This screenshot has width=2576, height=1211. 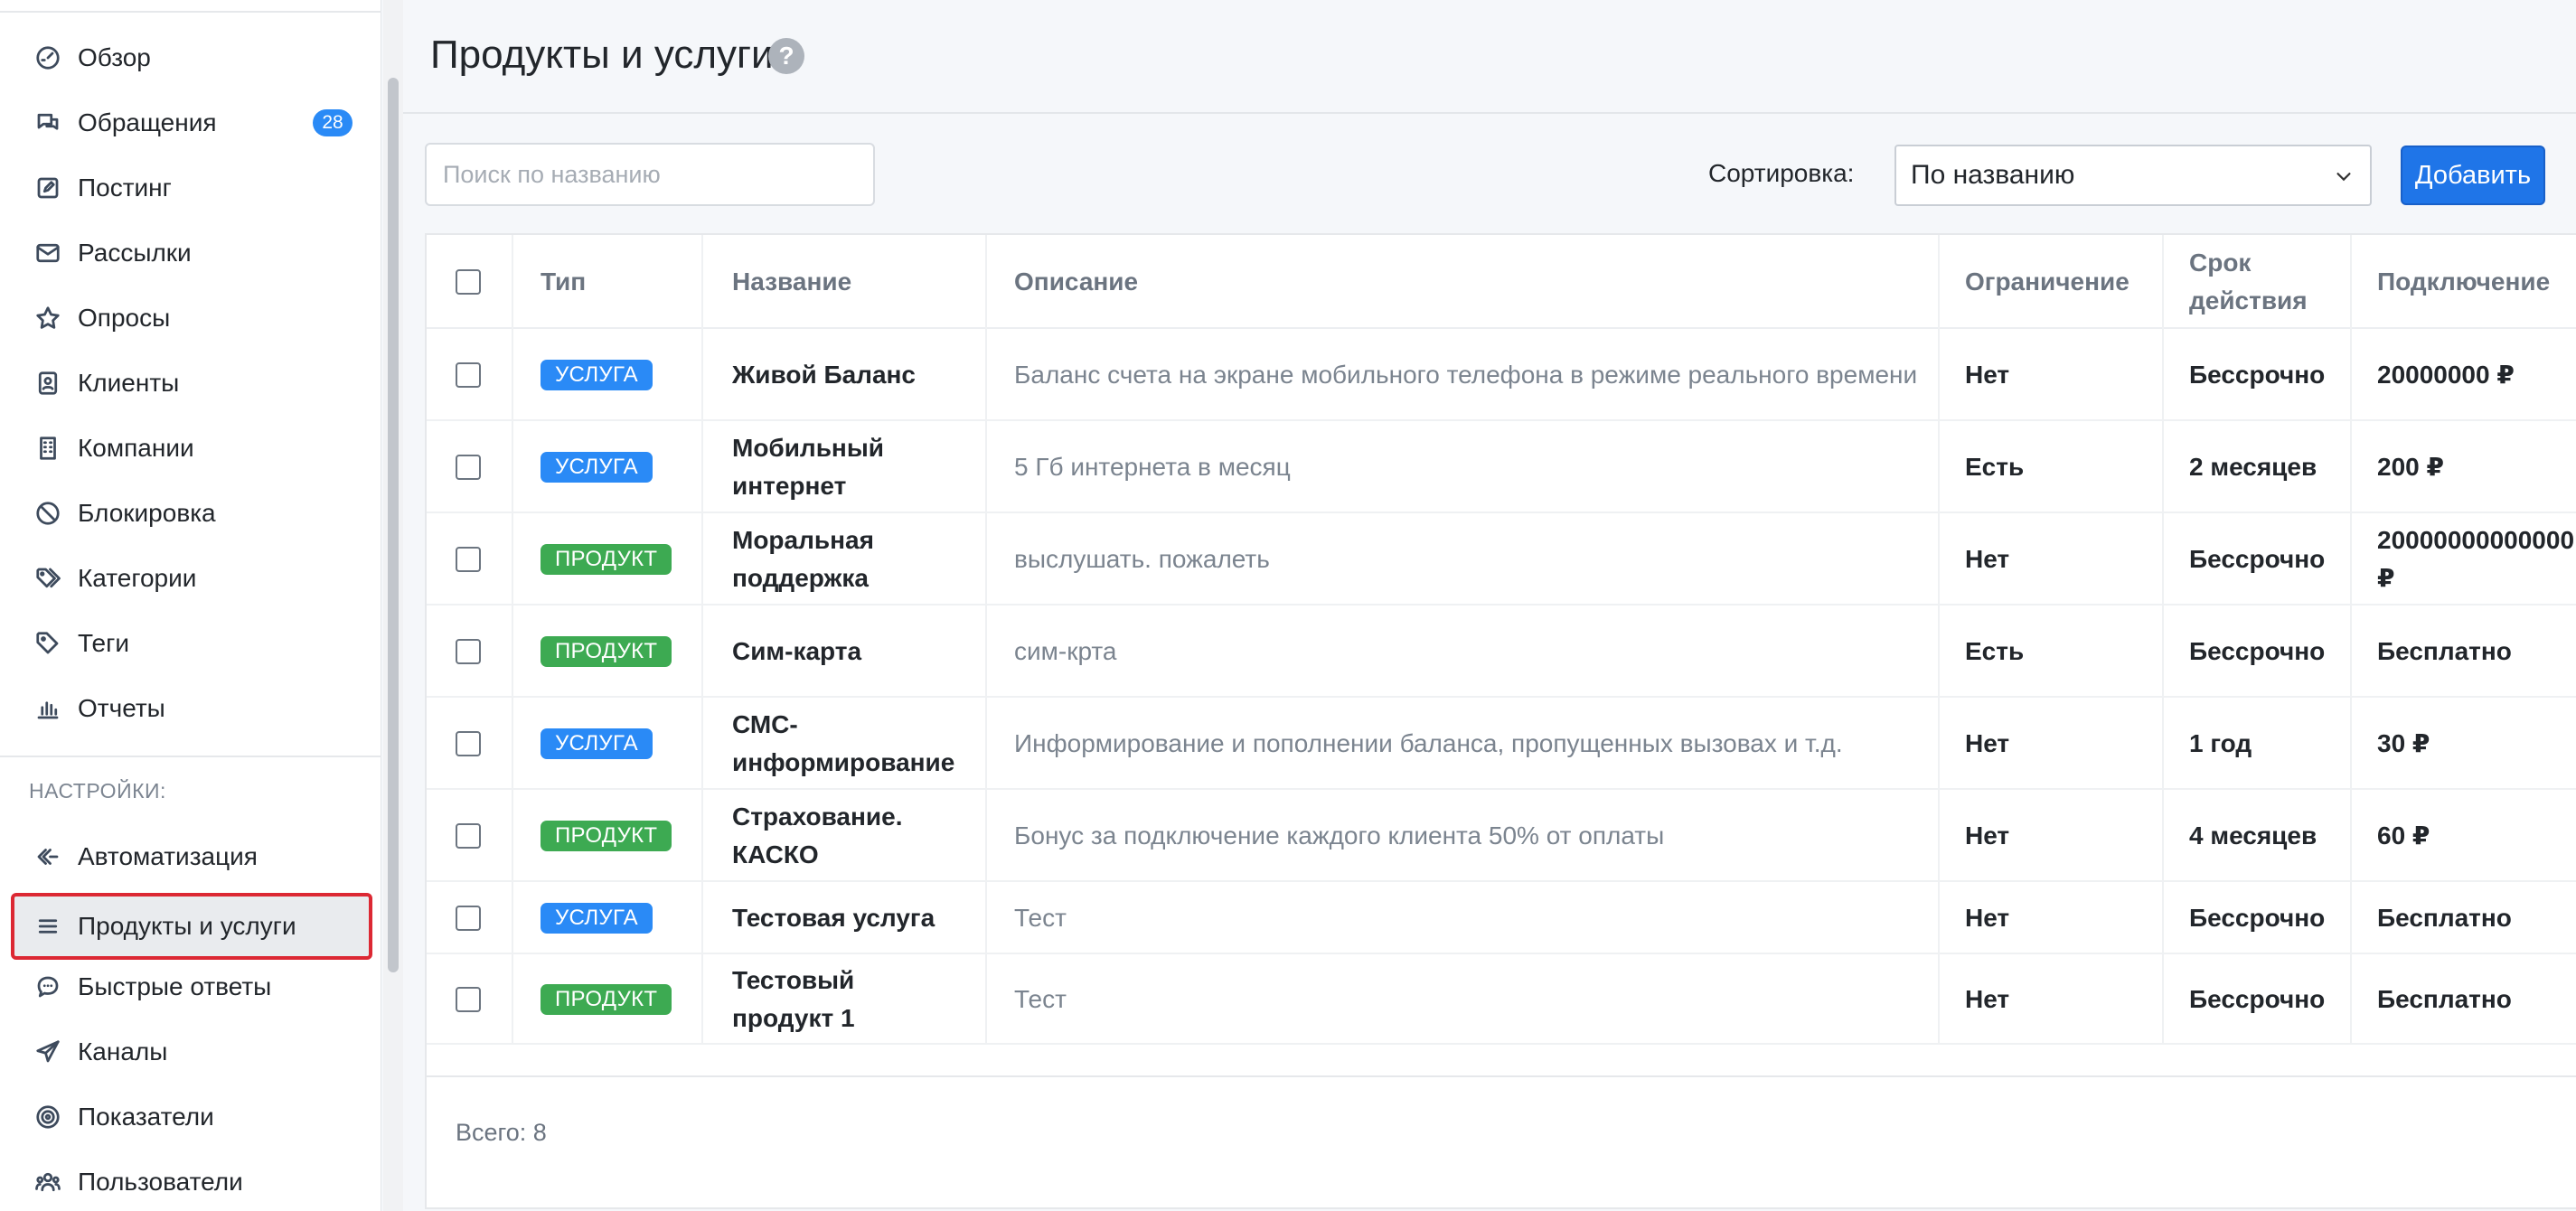 I want to click on page-header: Продукты и услуги ?, so click(x=1489, y=57).